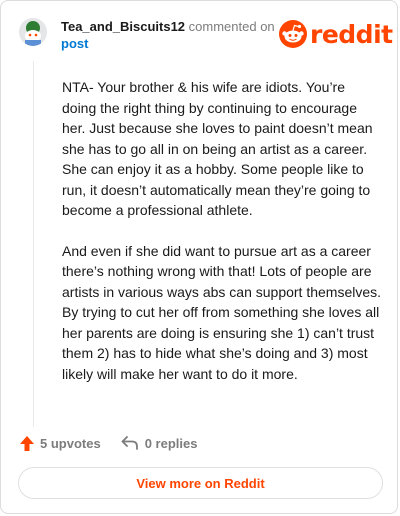 The height and width of the screenshot is (516, 400). I want to click on upvote-arrow-icon, so click(27, 443).